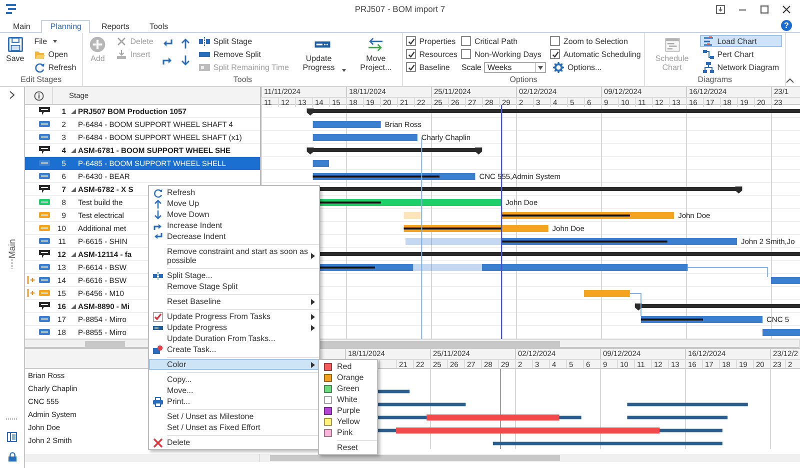 The image size is (800, 468). What do you see at coordinates (437, 41) in the screenshot?
I see `checkbox-label: Properties` at bounding box center [437, 41].